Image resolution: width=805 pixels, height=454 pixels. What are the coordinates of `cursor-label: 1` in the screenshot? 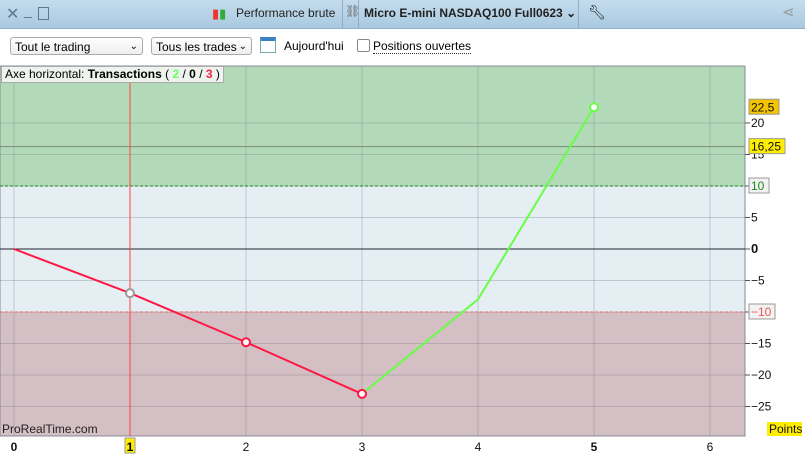 It's located at (130, 447).